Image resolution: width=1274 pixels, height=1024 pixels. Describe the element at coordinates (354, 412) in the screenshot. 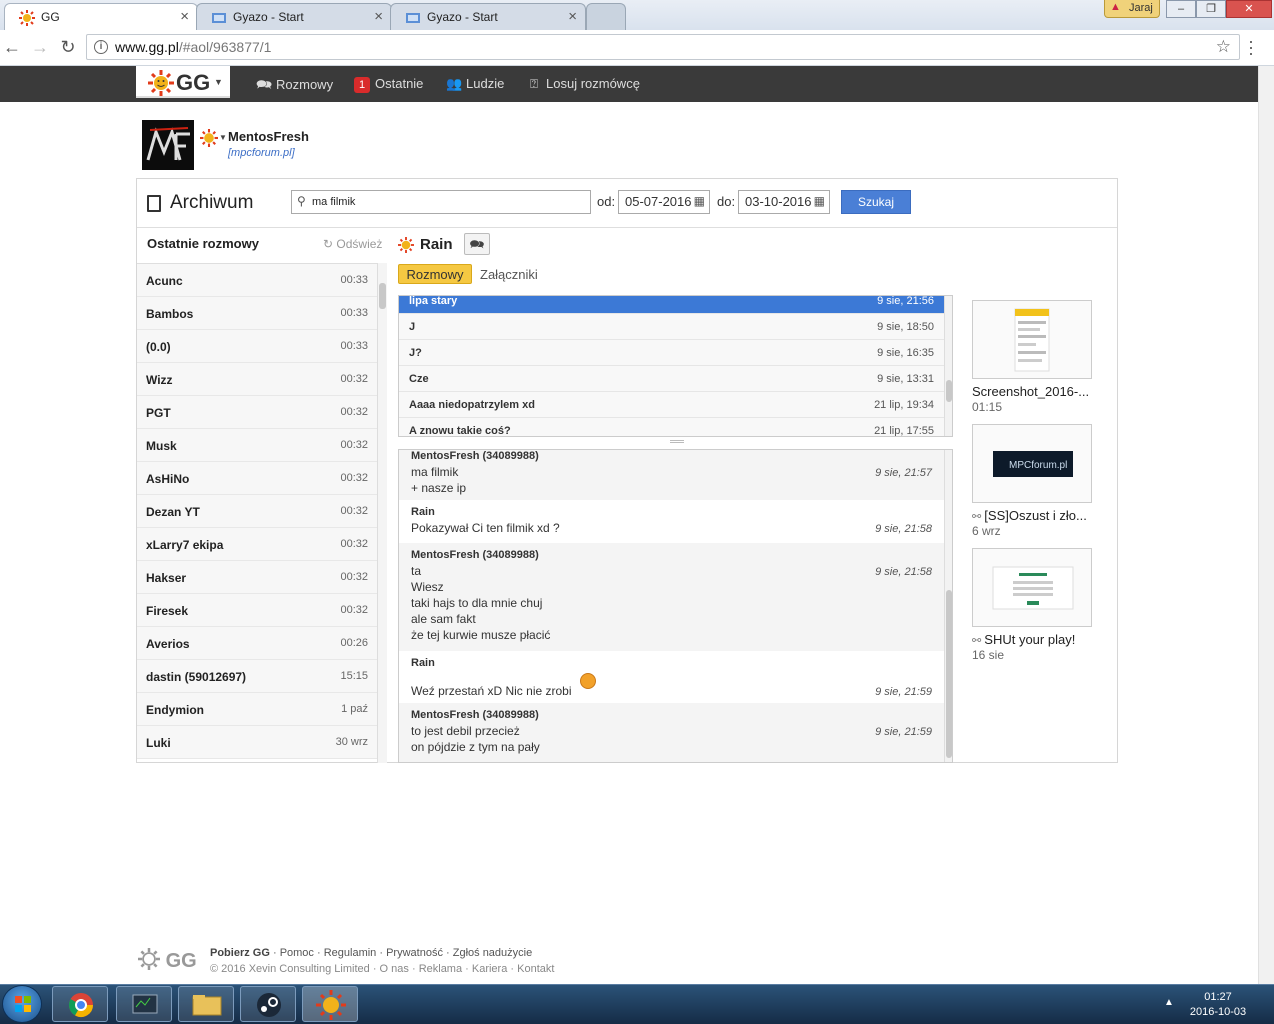

I see `recent-conversation-time: 00:32` at that location.